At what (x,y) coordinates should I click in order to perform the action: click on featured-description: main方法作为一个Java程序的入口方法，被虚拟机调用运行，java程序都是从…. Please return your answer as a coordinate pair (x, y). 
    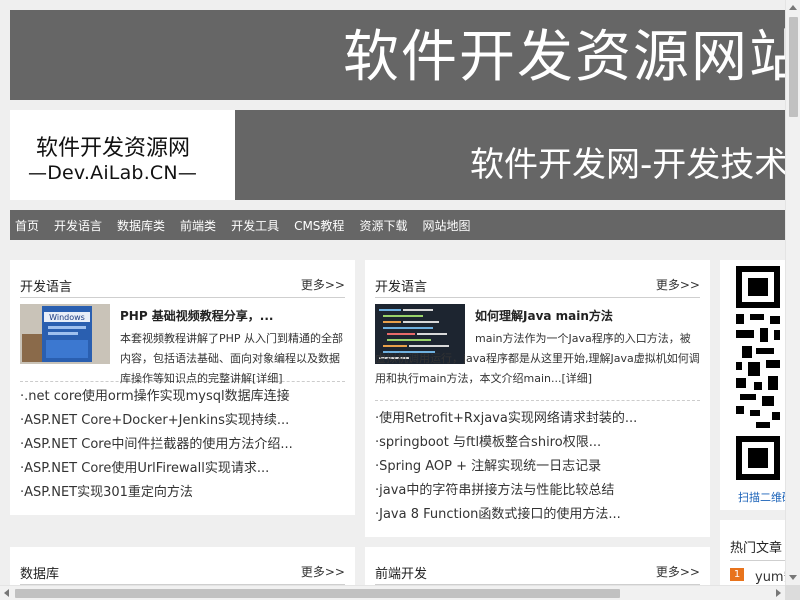
    Looking at the image, I should click on (537, 359).